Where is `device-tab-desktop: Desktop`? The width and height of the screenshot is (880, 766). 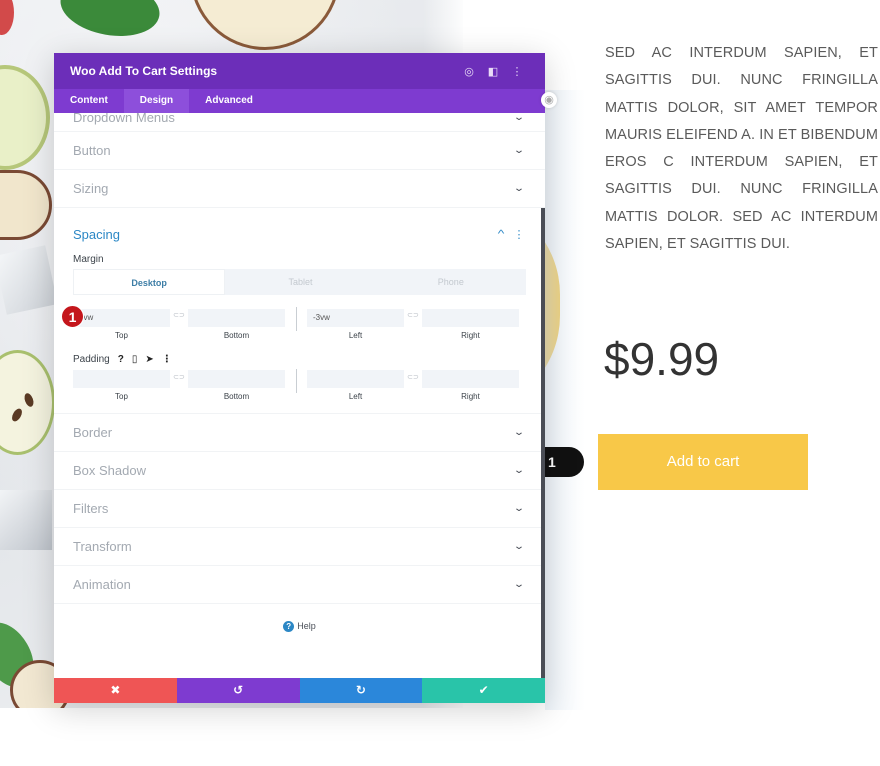
device-tab-desktop: Desktop is located at coordinates (149, 282).